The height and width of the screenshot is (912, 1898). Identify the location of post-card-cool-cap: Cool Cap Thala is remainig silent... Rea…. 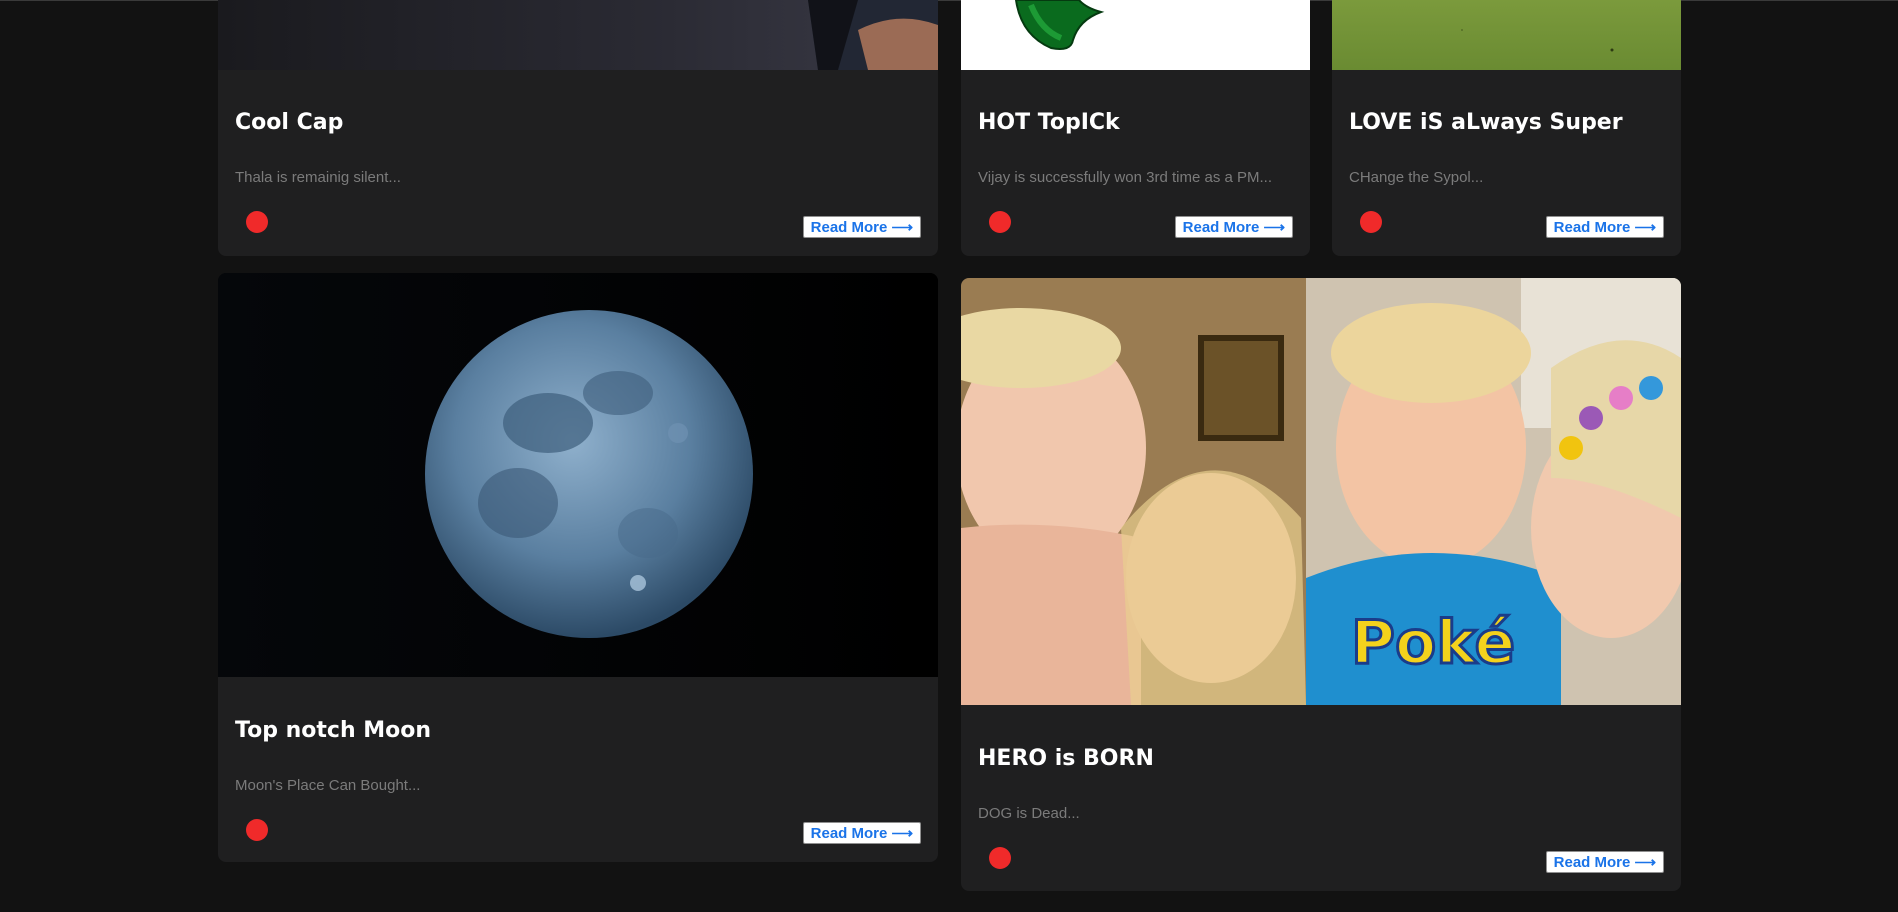
(578, 128).